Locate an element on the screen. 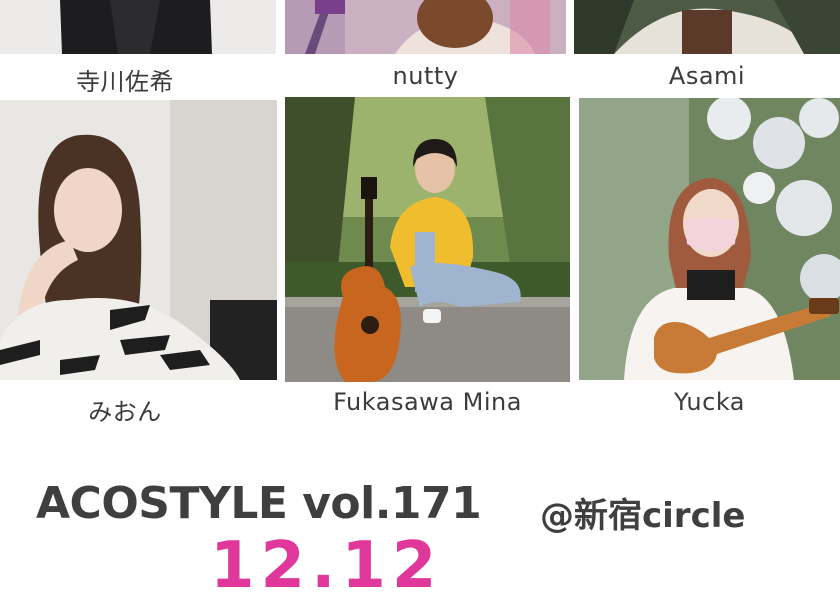  event-date: 12.12 is located at coordinates (326, 566).